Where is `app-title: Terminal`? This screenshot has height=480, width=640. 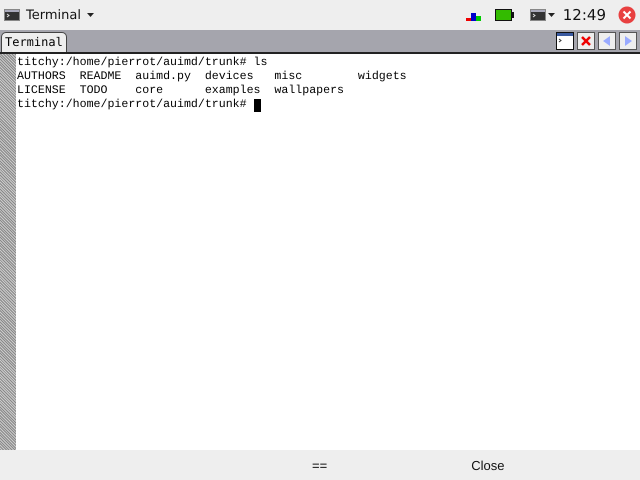
app-title: Terminal is located at coordinates (53, 15).